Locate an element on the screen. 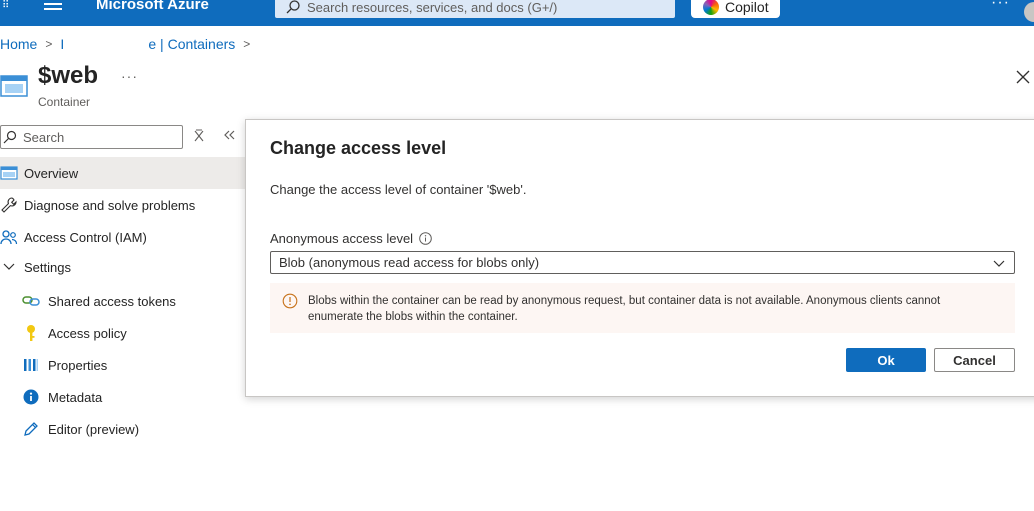  copilot-button: Copilot is located at coordinates (735, 9).